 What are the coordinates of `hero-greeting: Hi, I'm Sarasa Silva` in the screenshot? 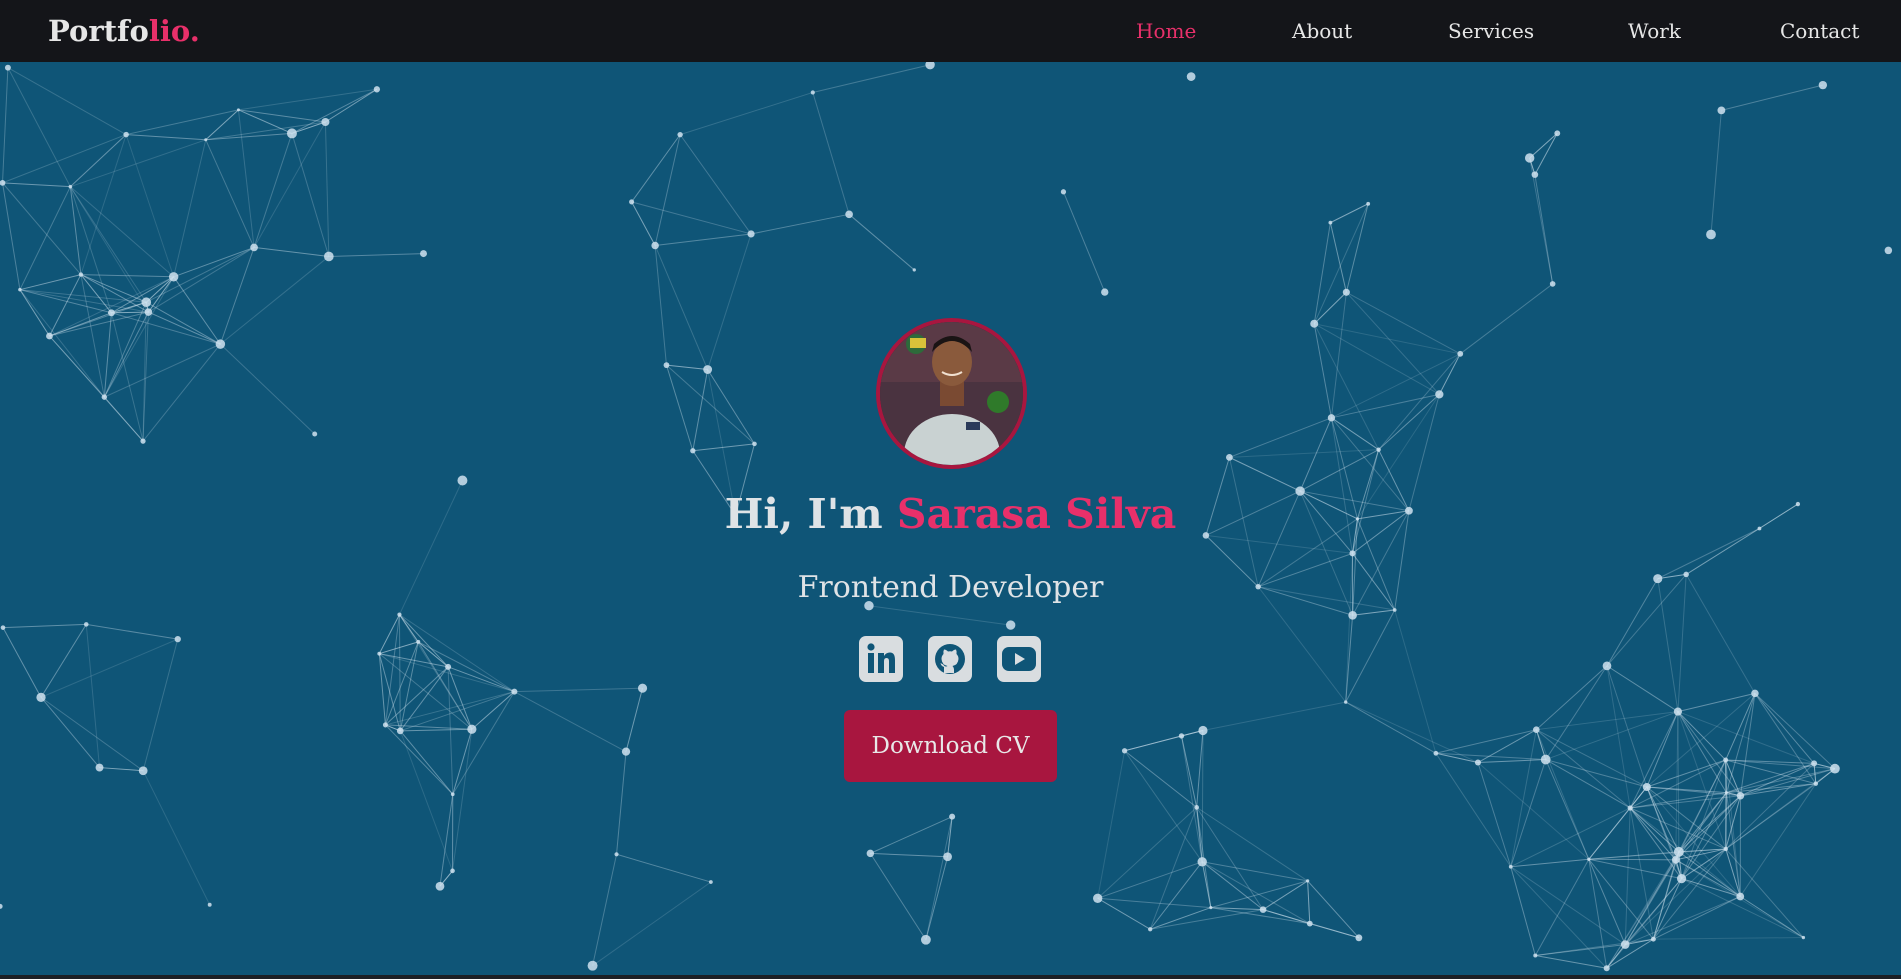 It's located at (950, 514).